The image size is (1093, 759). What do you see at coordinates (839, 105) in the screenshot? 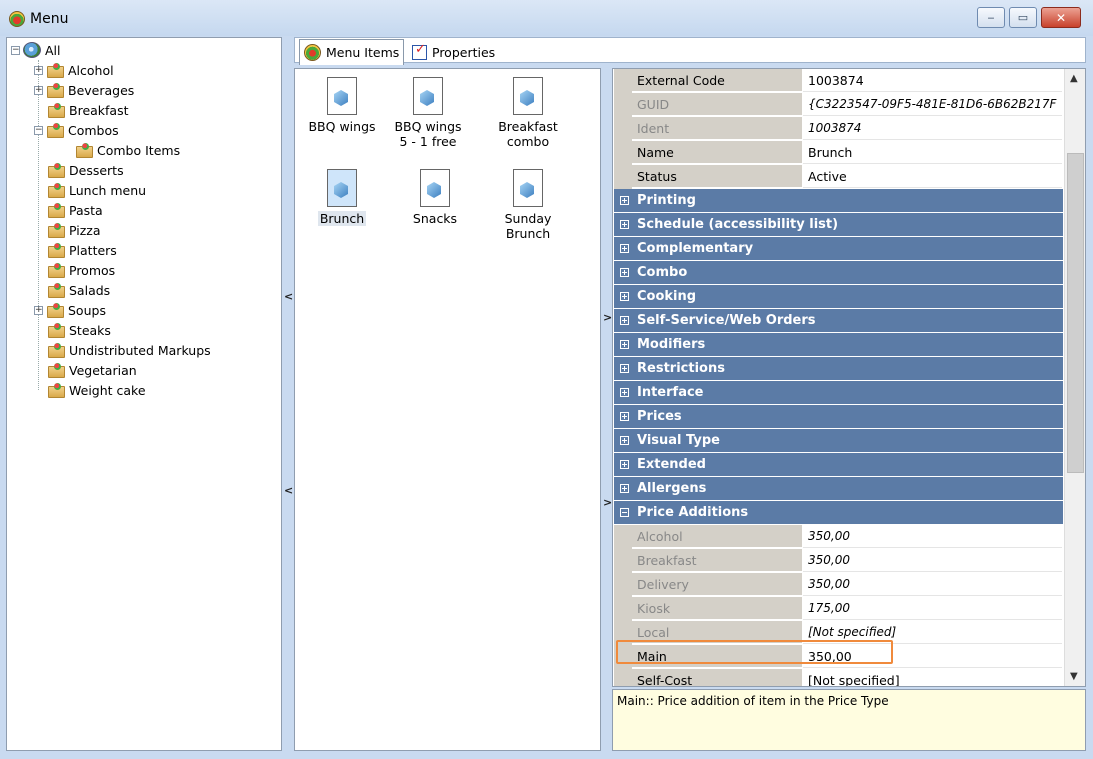
I see `property-row: GUID {C3223547-09F5-481E-81D6-6B62B217F` at bounding box center [839, 105].